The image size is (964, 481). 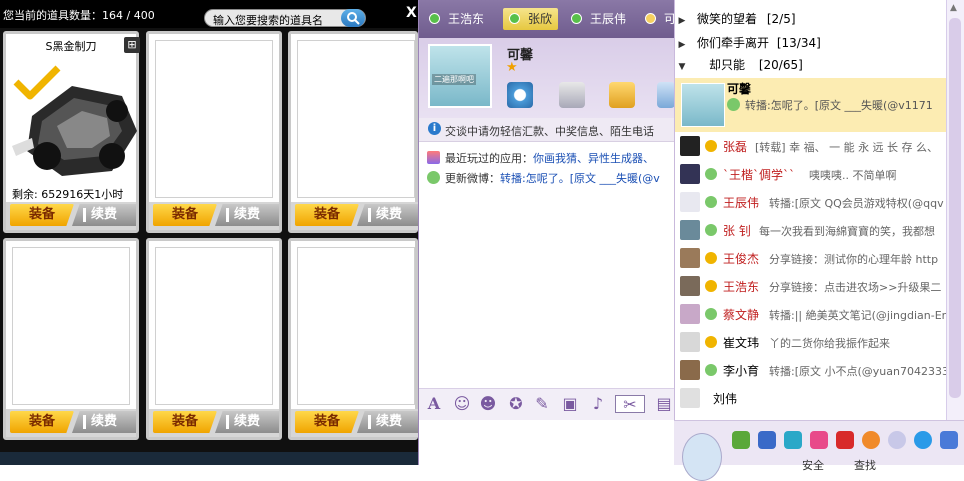 What do you see at coordinates (512, 67) in the screenshot?
I see `star-icon: ★` at bounding box center [512, 67].